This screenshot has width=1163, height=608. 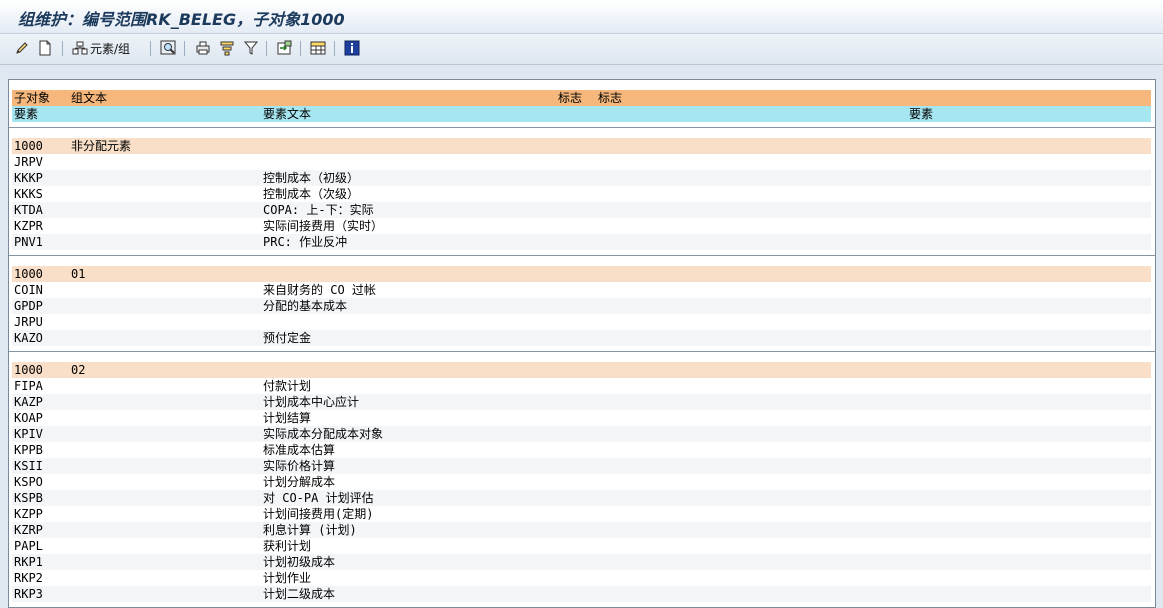 I want to click on element-row: KZPP 计划间接费用(定期), so click(x=581, y=514).